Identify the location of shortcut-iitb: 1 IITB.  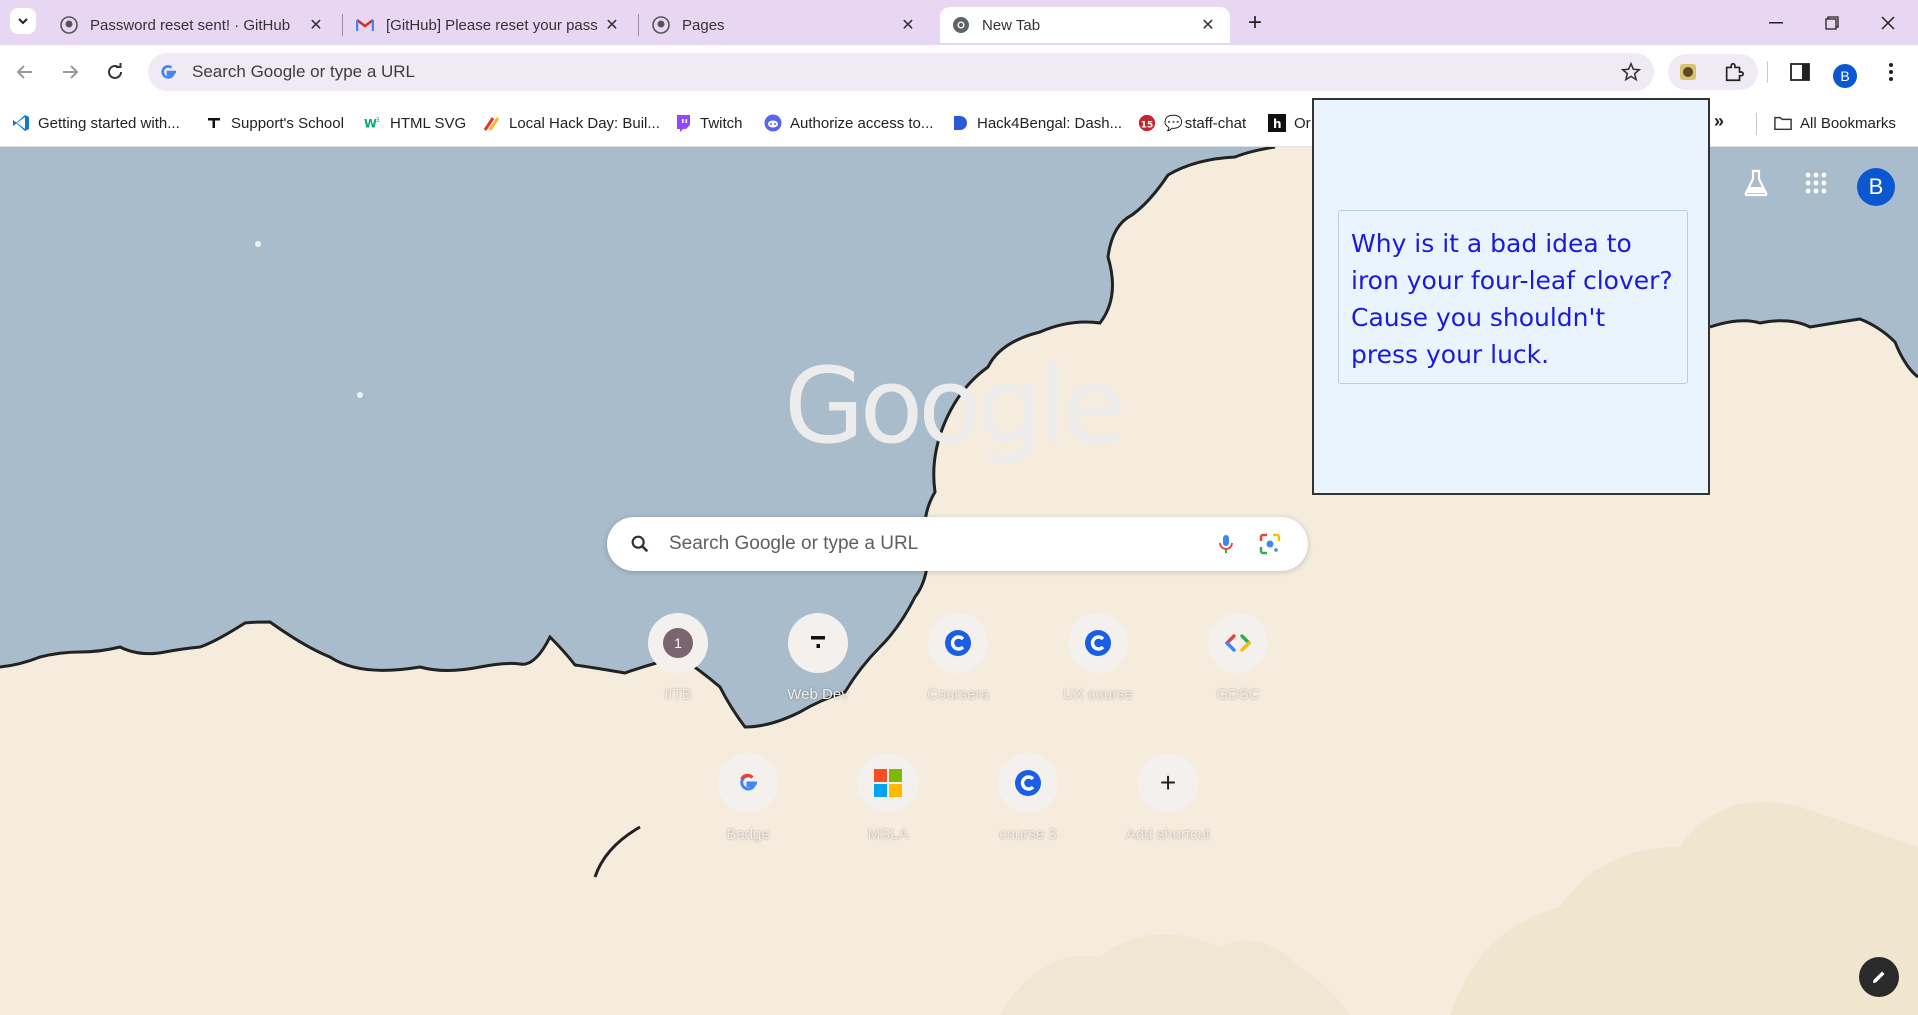
(678, 659).